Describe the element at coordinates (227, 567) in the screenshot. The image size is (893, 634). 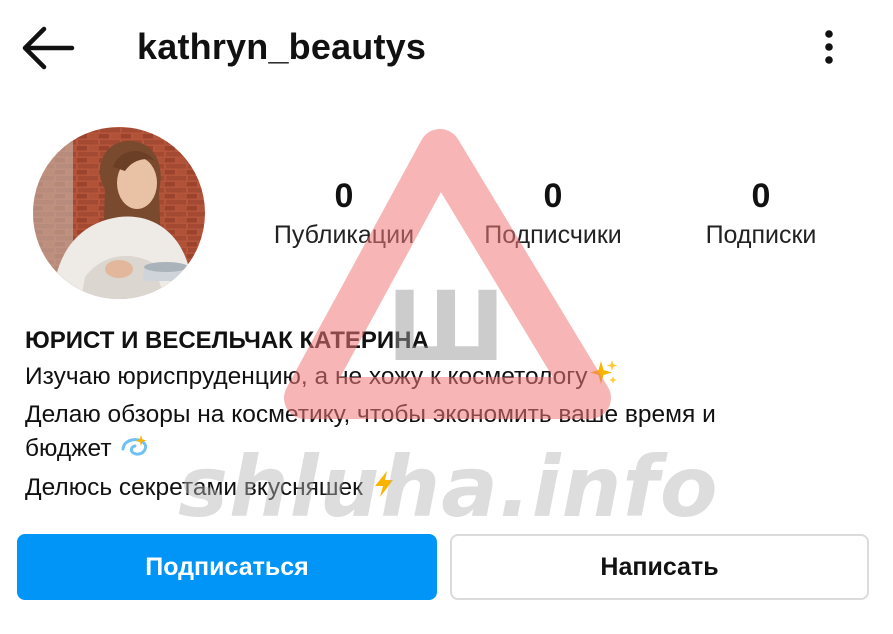
I see `follow-button: Подписаться` at that location.